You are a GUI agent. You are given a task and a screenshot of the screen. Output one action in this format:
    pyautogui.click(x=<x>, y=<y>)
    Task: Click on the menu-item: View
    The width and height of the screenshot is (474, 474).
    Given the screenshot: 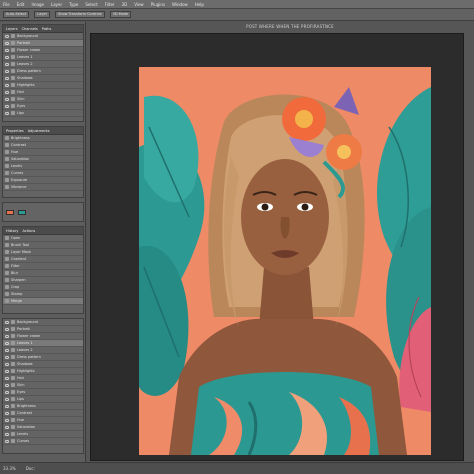 What is the action you would take?
    pyautogui.click(x=139, y=4)
    